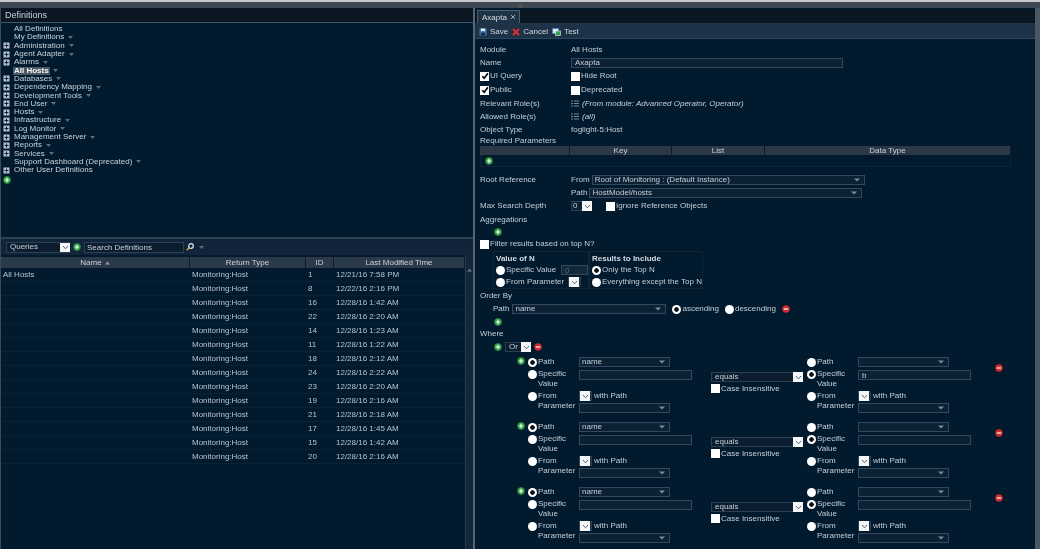 This screenshot has height=549, width=1040. What do you see at coordinates (39, 45) in the screenshot?
I see `tree-item: Administration` at bounding box center [39, 45].